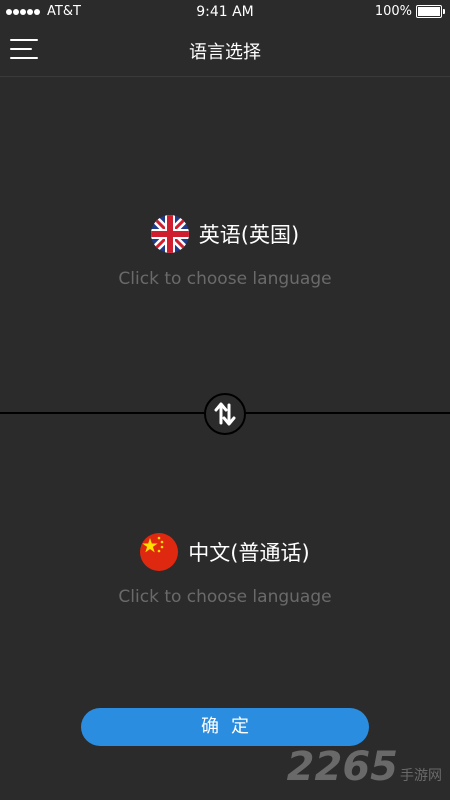 The image size is (450, 800). I want to click on target-language-section: 中文(普通话) Click to choose language, so click(225, 570).